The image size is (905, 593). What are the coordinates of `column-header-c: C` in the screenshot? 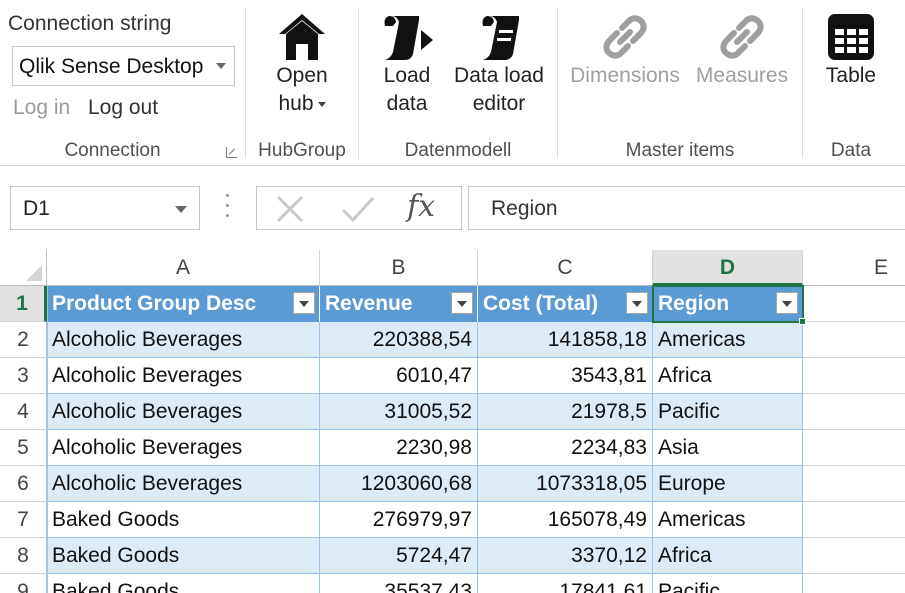 It's located at (565, 268).